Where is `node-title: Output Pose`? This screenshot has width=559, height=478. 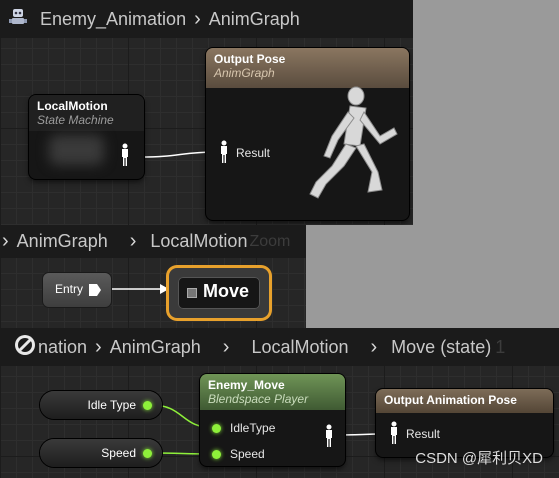 node-title: Output Pose is located at coordinates (250, 59).